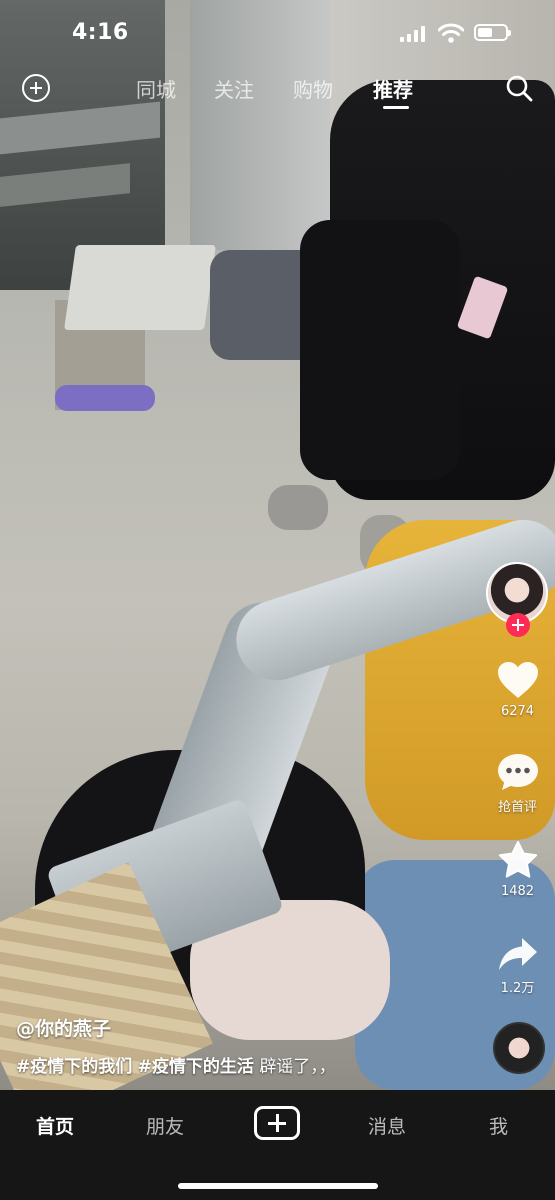 The width and height of the screenshot is (555, 1200). I want to click on nav-me: 我, so click(498, 1125).